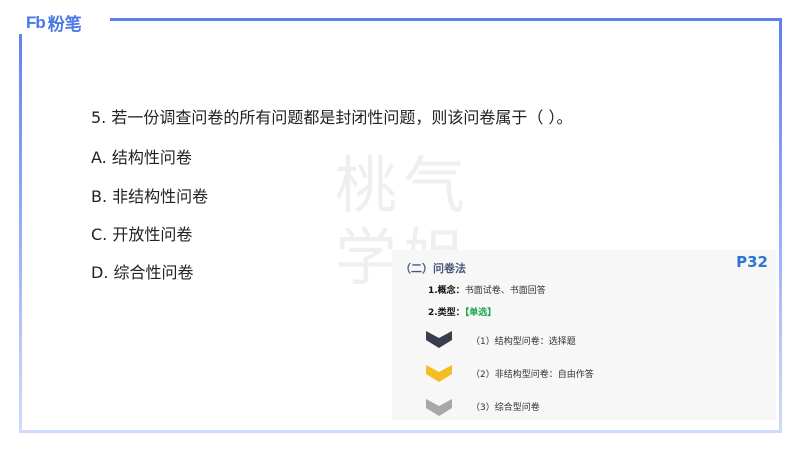 This screenshot has width=800, height=450. Describe the element at coordinates (332, 117) in the screenshot. I see `question-text: 5. 若一份调查问卷的所有问题都是封闭性问题，则该问卷属于（ ）。` at that location.